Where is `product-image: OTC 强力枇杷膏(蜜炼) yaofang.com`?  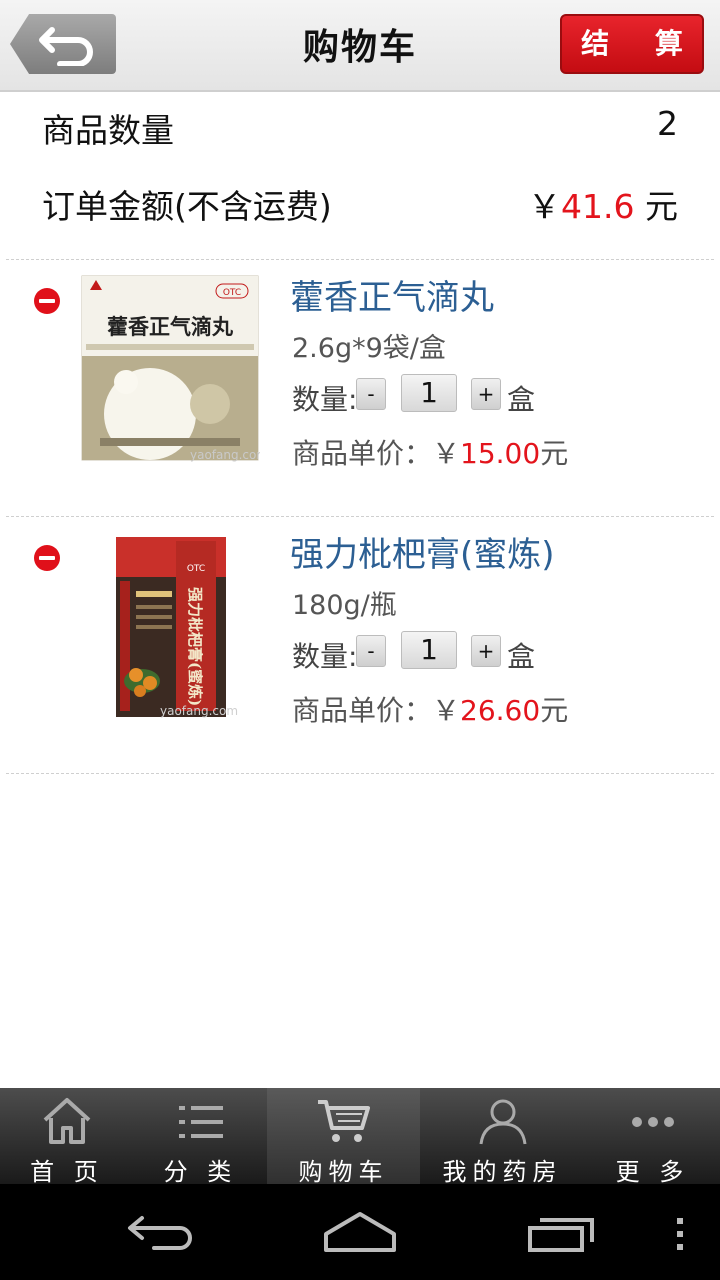
product-image: OTC 强力枇杷膏(蜜炼) yaofang.com is located at coordinates (177, 627).